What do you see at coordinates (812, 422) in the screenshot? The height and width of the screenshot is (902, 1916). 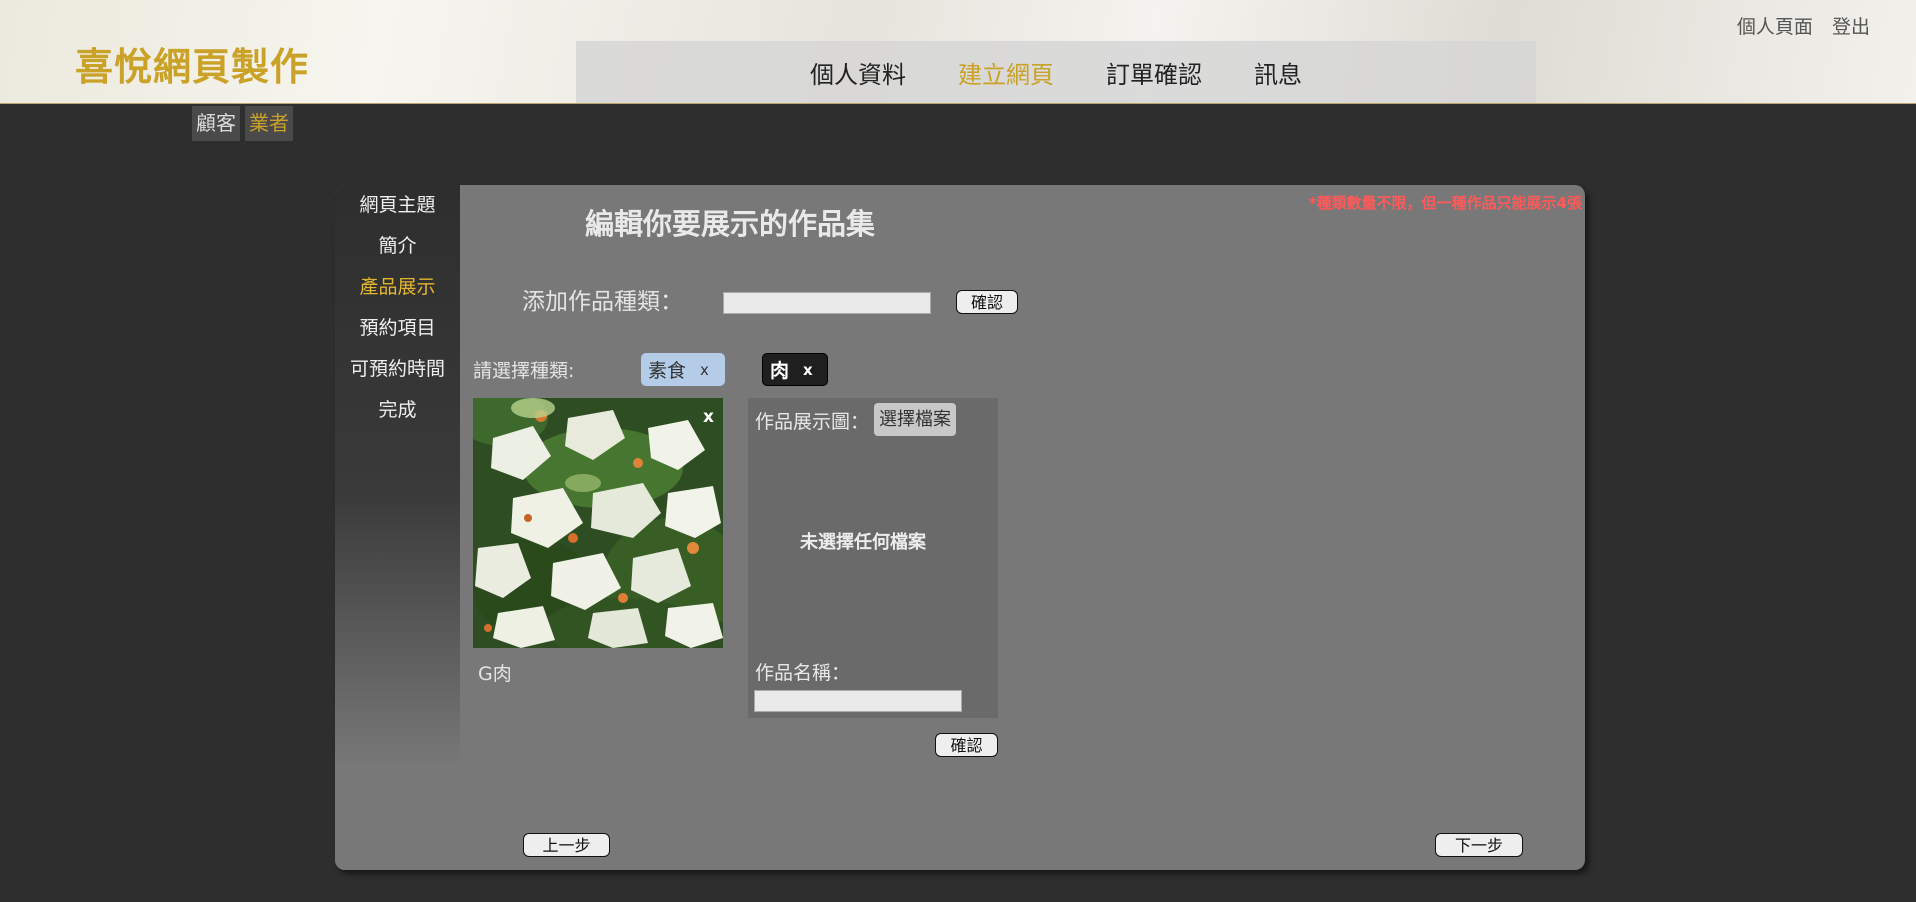 I see `image-upload-label: 作品展示圖：` at bounding box center [812, 422].